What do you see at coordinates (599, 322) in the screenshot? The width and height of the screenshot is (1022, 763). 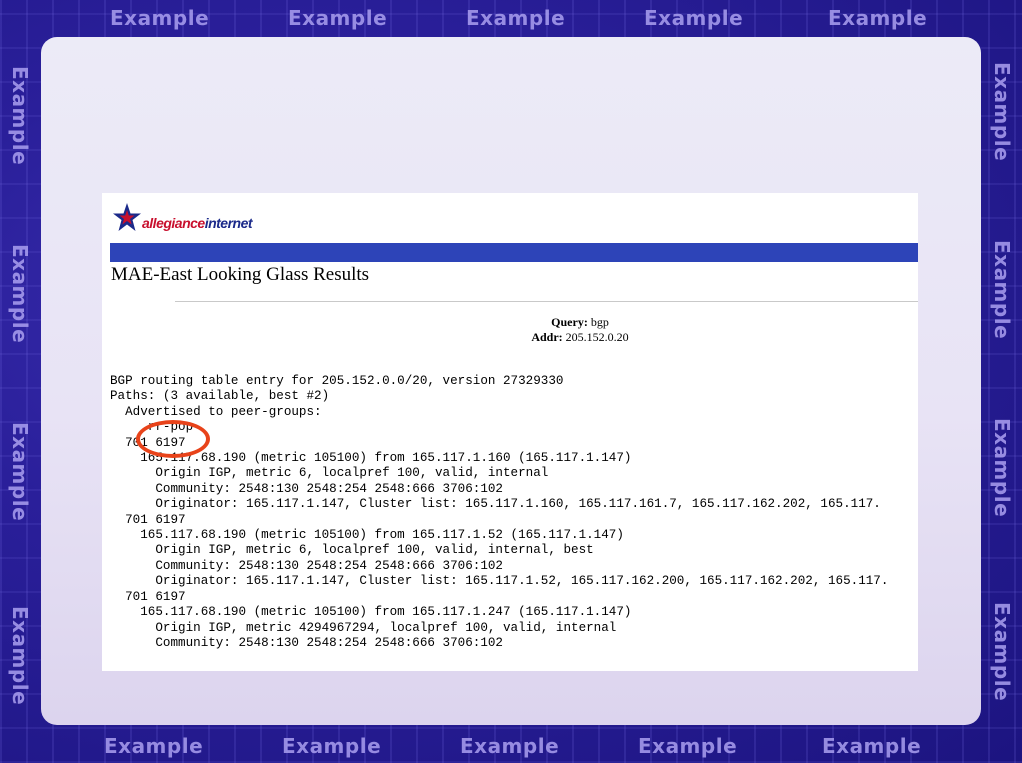 I see `query-value: bgp` at bounding box center [599, 322].